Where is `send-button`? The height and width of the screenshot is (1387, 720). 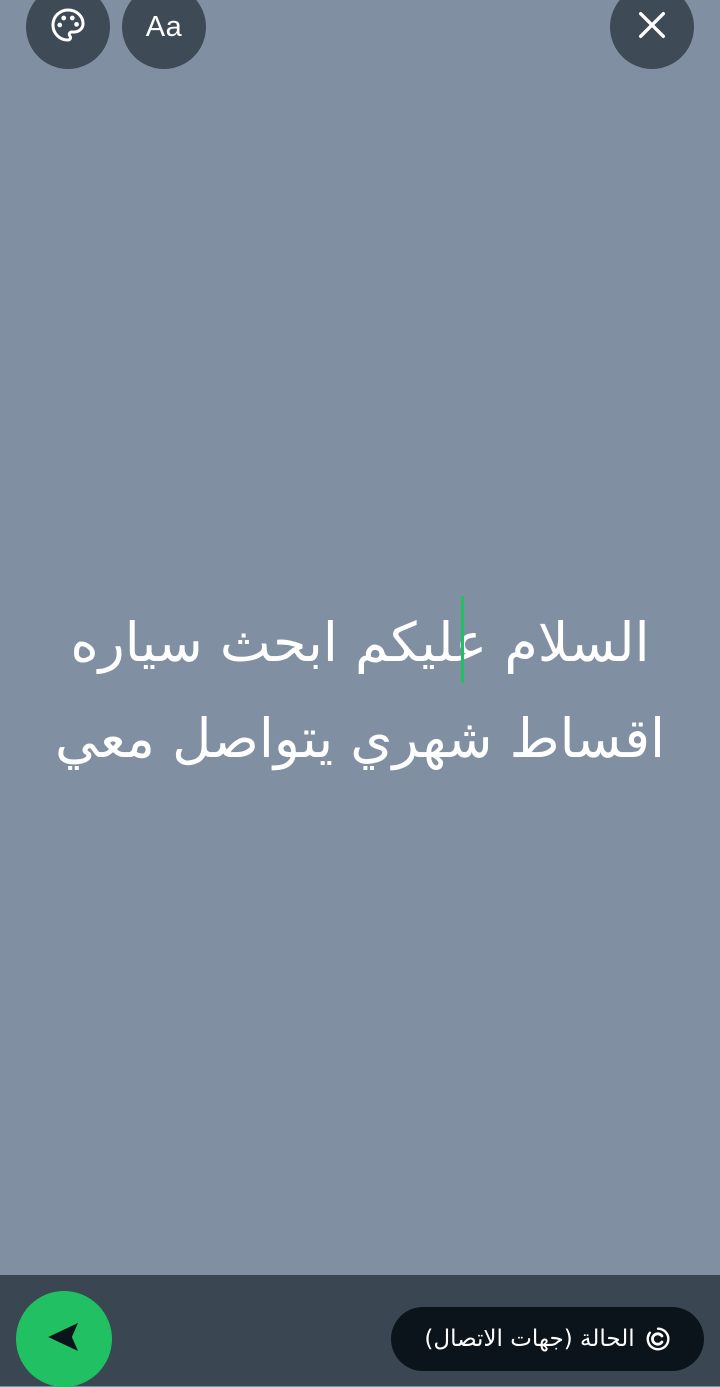 send-button is located at coordinates (64, 1339).